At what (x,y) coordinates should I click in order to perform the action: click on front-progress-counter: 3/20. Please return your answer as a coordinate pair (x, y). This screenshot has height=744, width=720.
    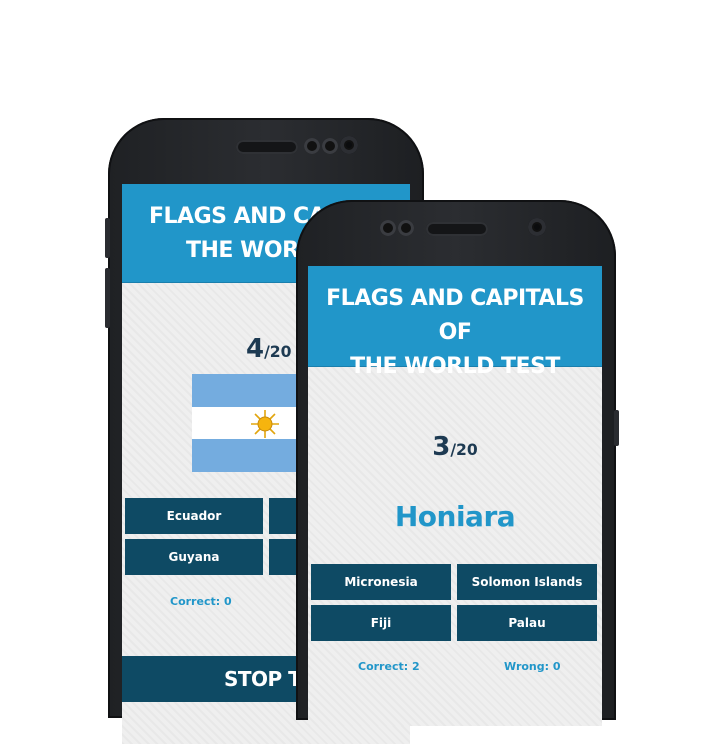
    Looking at the image, I should click on (455, 447).